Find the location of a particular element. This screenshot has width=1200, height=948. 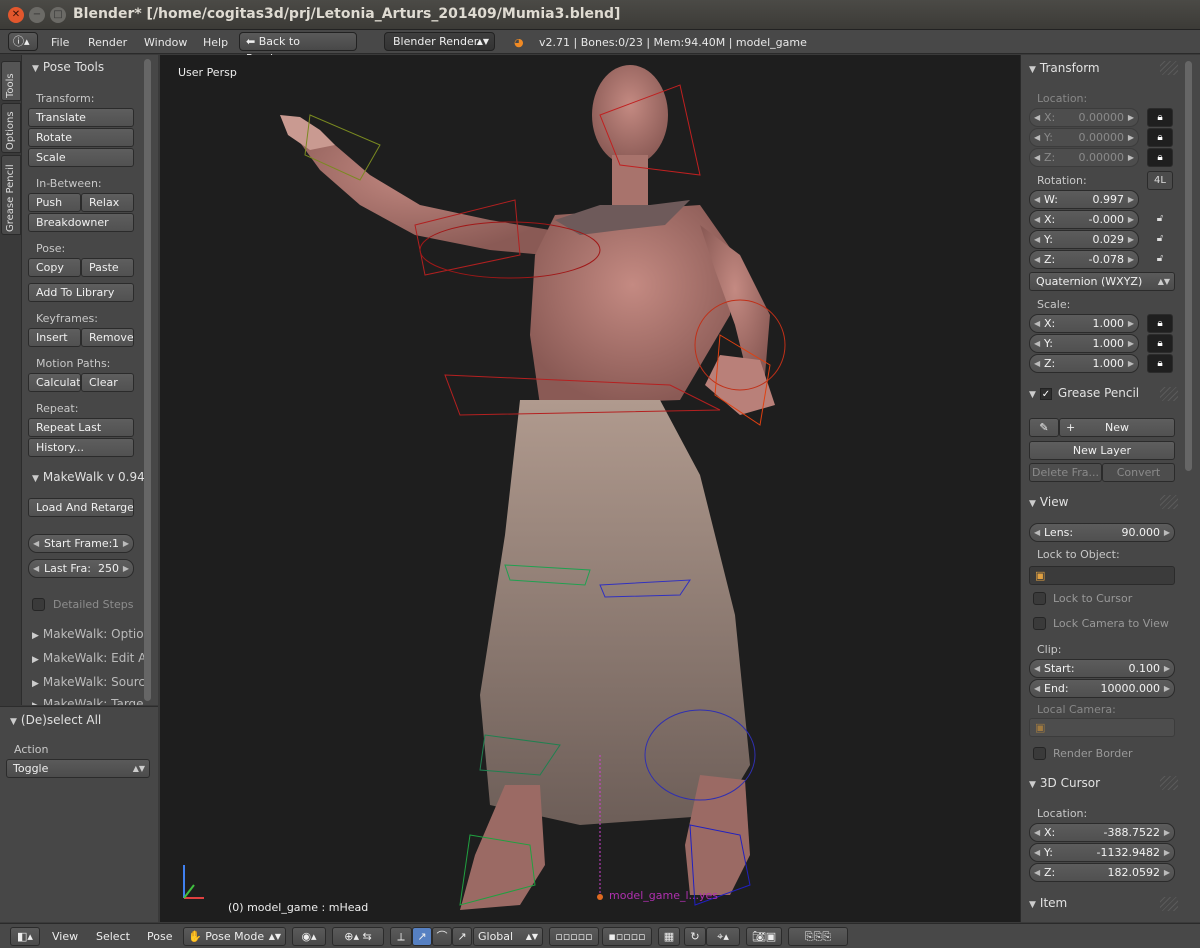

lens-field: ◀ Lens: 90.000 ▶ is located at coordinates (1102, 532).